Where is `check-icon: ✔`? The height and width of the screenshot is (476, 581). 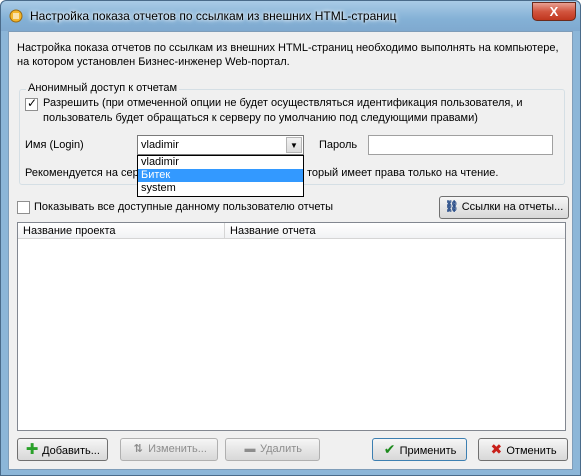 check-icon: ✔ is located at coordinates (389, 449).